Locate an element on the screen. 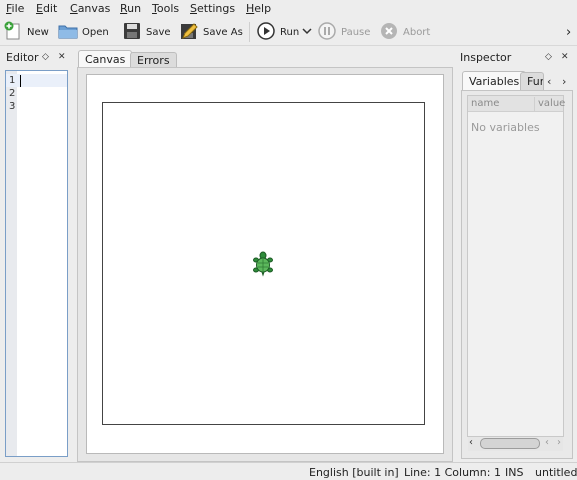 This screenshot has width=577, height=480. scrollbar-thumb is located at coordinates (510, 443).